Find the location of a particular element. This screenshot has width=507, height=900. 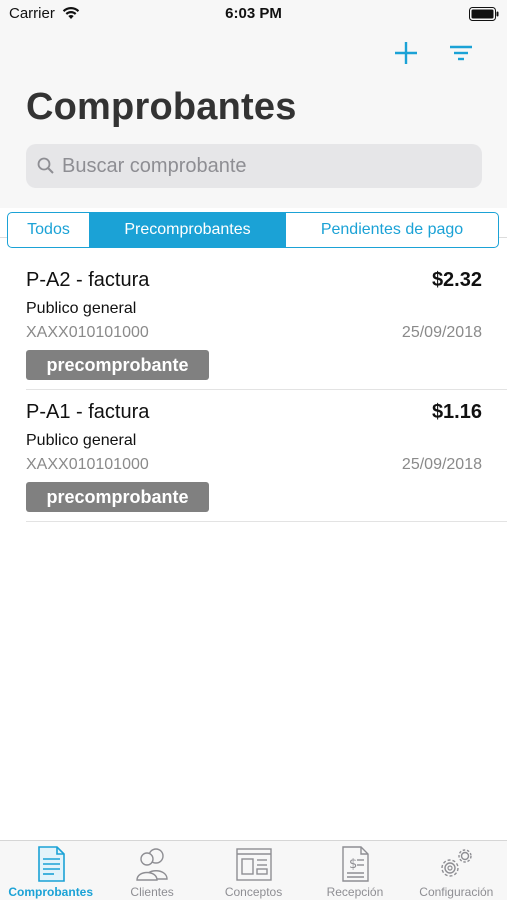

tab-configuracion: Configuración is located at coordinates (456, 870).